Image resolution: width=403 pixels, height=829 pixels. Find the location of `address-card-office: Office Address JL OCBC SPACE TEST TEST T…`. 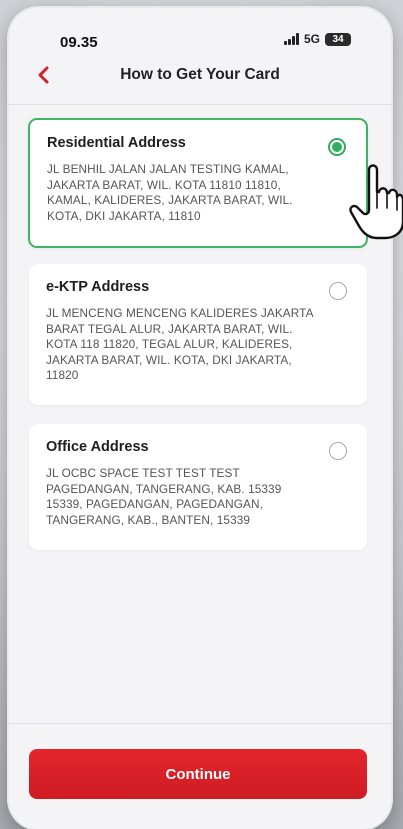

address-card-office: Office Address JL OCBC SPACE TEST TEST T… is located at coordinates (198, 487).